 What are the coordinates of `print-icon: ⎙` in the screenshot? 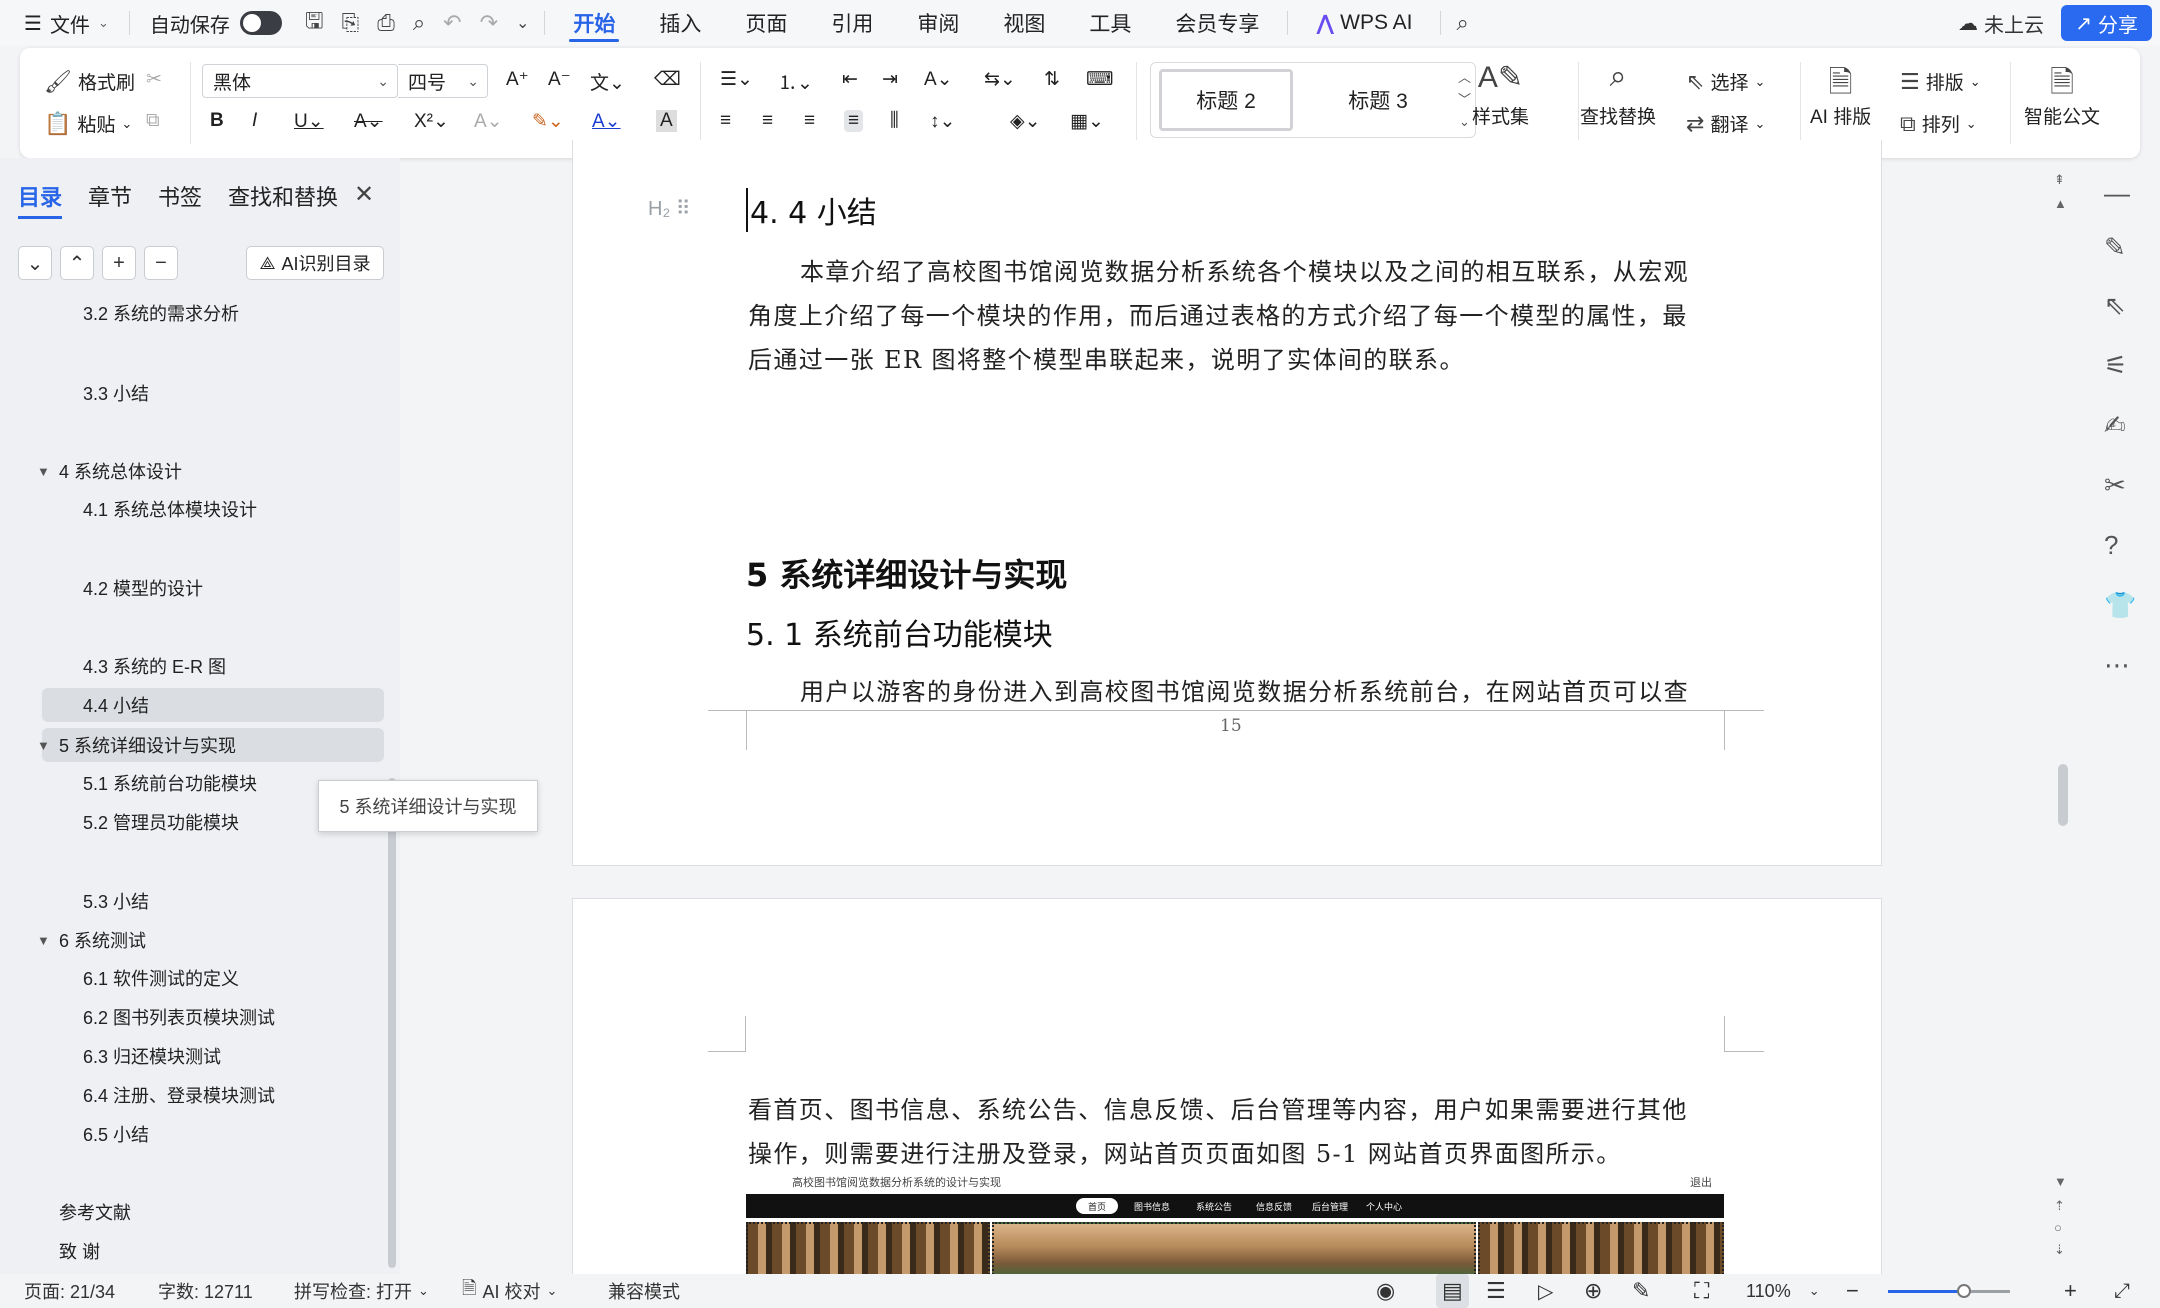 It's located at (386, 23).